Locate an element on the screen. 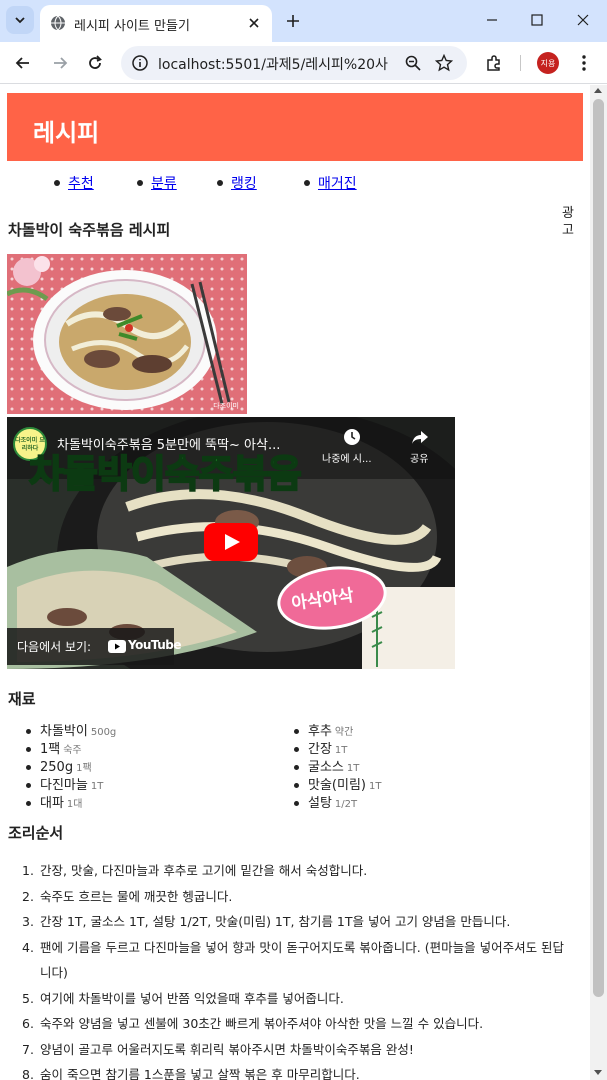 Image resolution: width=607 pixels, height=1080 pixels. nav-link-recommend: 추천 is located at coordinates (81, 184).